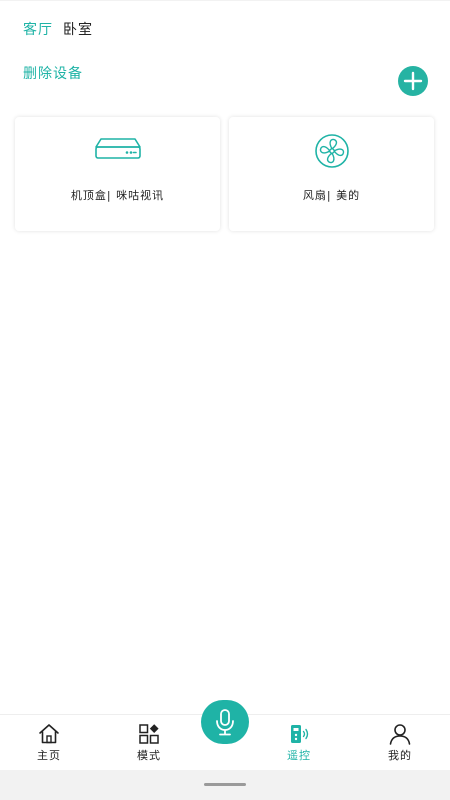  What do you see at coordinates (49, 755) in the screenshot?
I see `nav-label-home: 主页` at bounding box center [49, 755].